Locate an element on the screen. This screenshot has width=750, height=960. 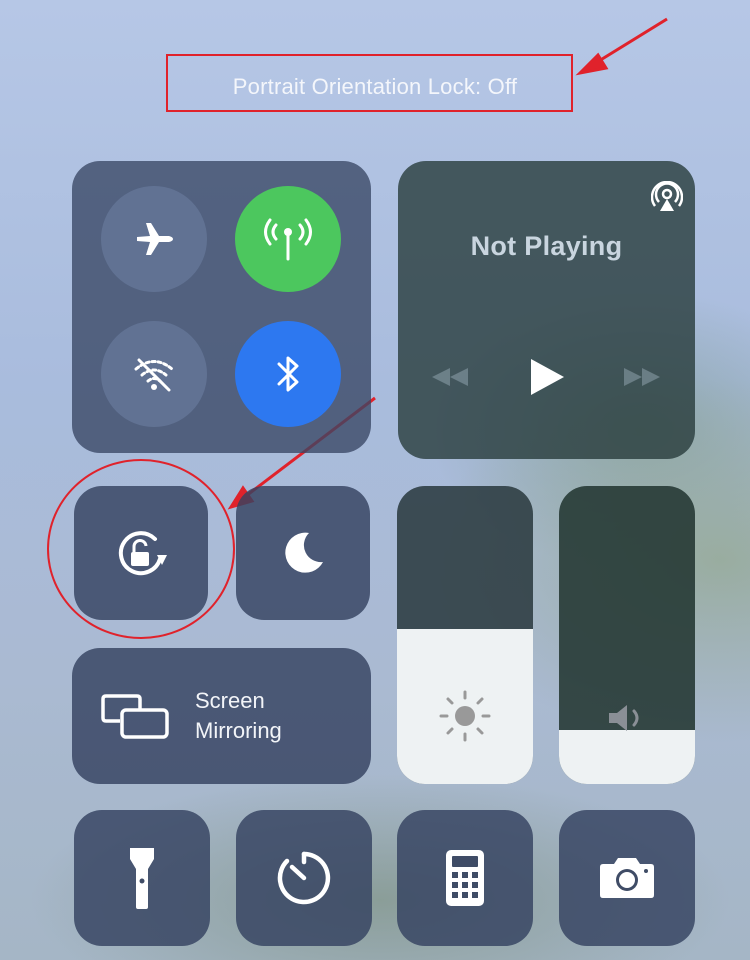
flashlight-icon is located at coordinates (142, 878).